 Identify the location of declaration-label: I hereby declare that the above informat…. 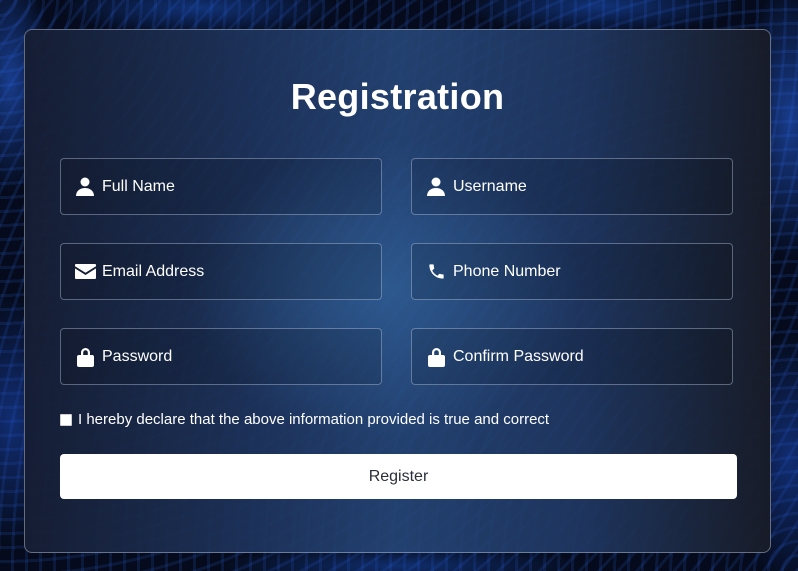
(313, 419).